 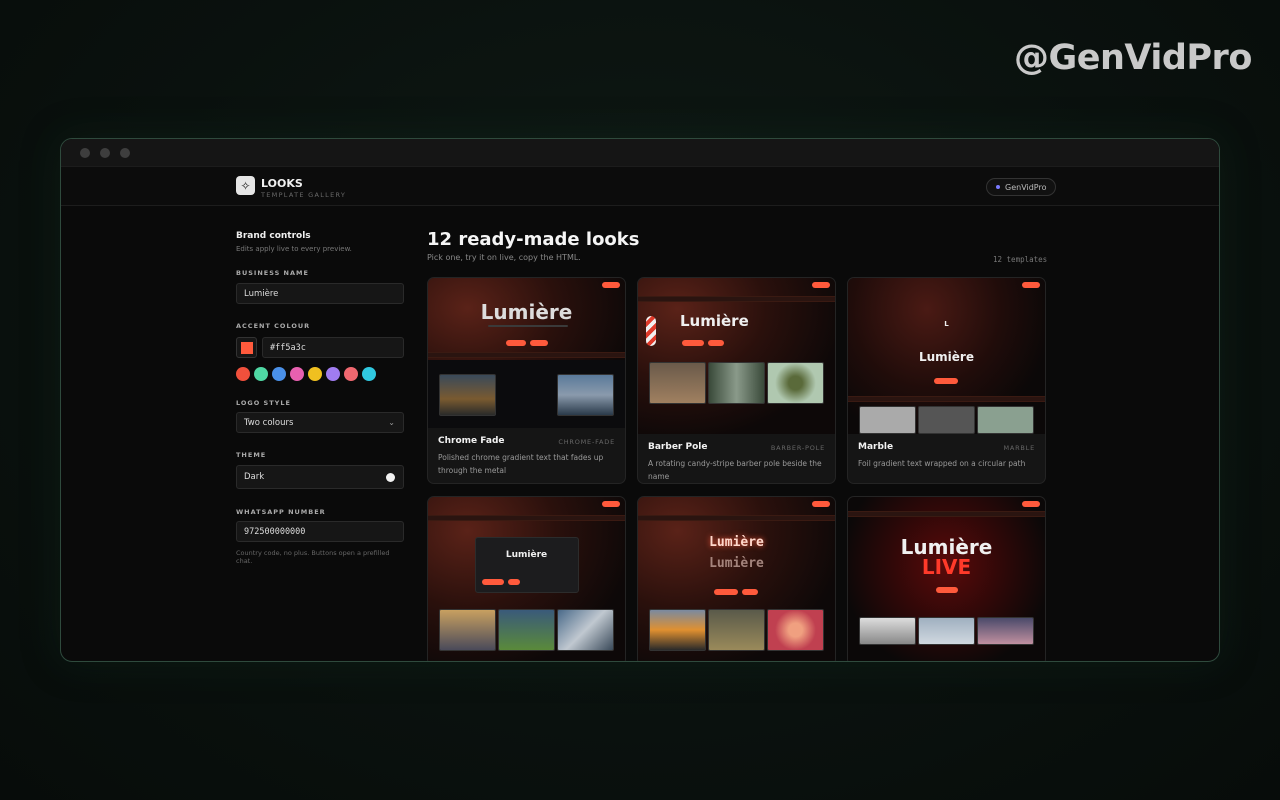 I want to click on theme-value: Dark, so click(x=254, y=477).